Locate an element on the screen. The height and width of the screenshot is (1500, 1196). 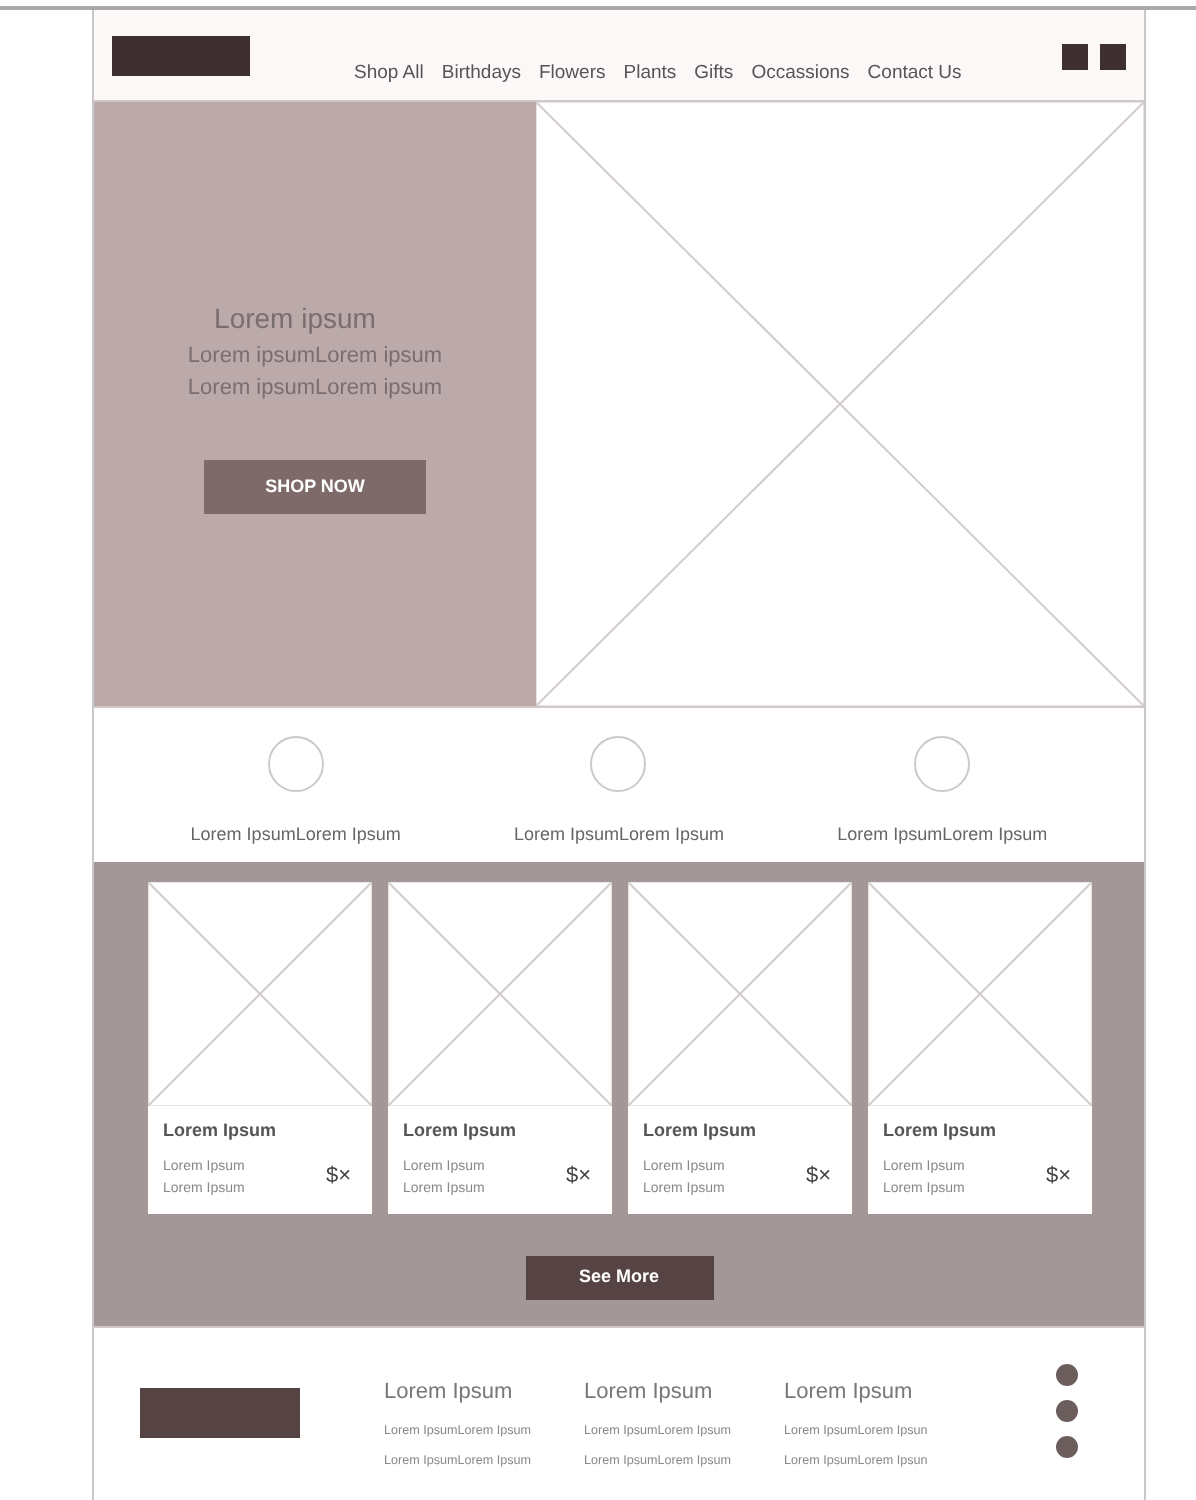
see-more-button: See More is located at coordinates (619, 1278).